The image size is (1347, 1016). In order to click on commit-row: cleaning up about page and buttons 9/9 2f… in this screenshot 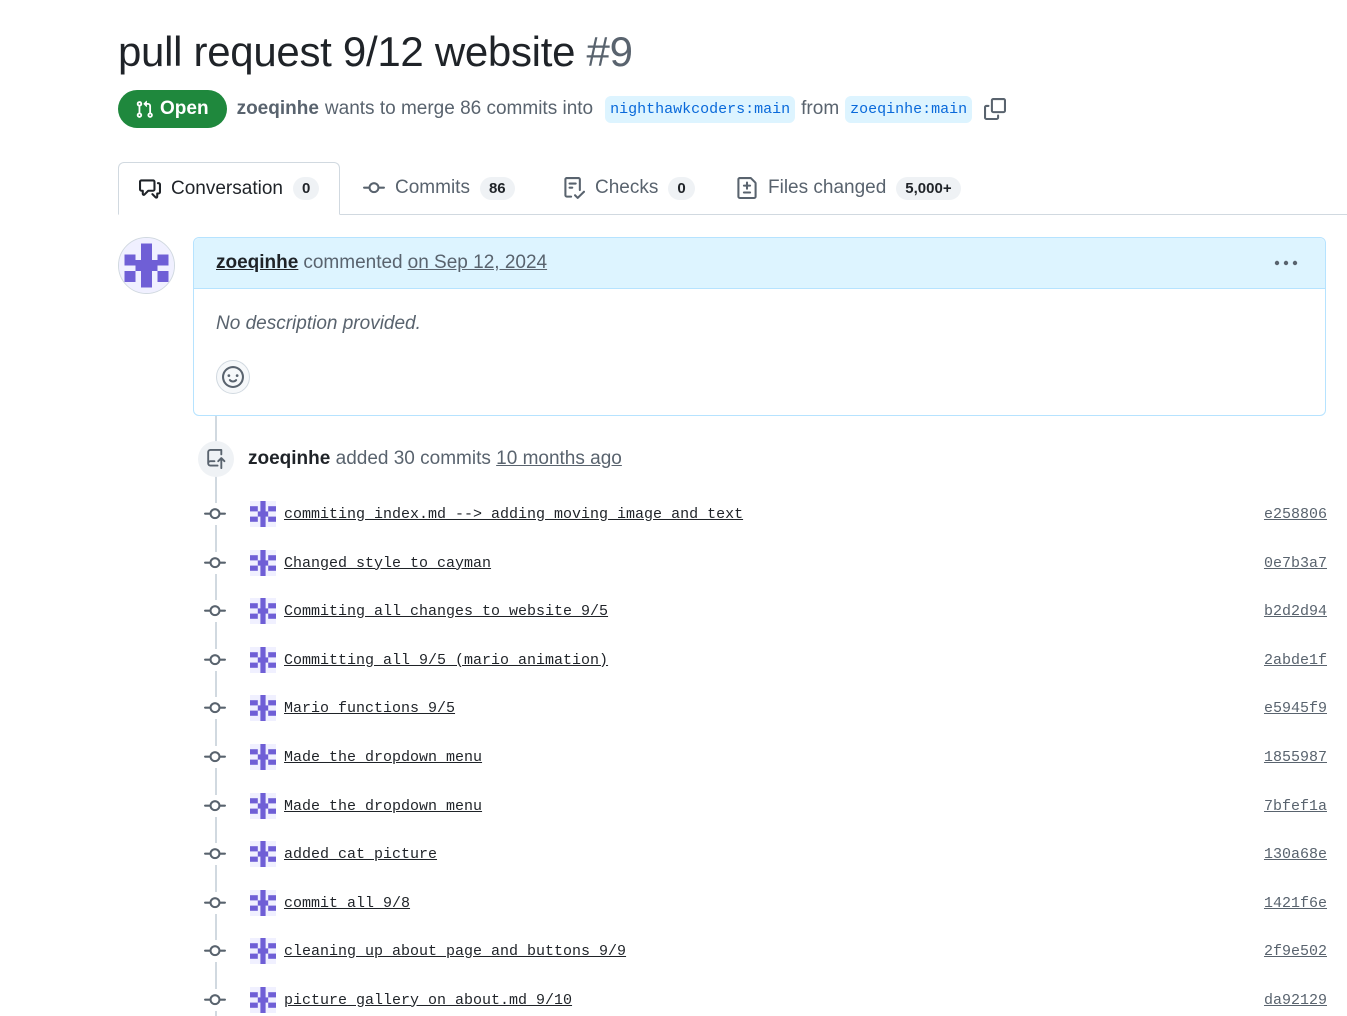, I will do `click(765, 951)`.